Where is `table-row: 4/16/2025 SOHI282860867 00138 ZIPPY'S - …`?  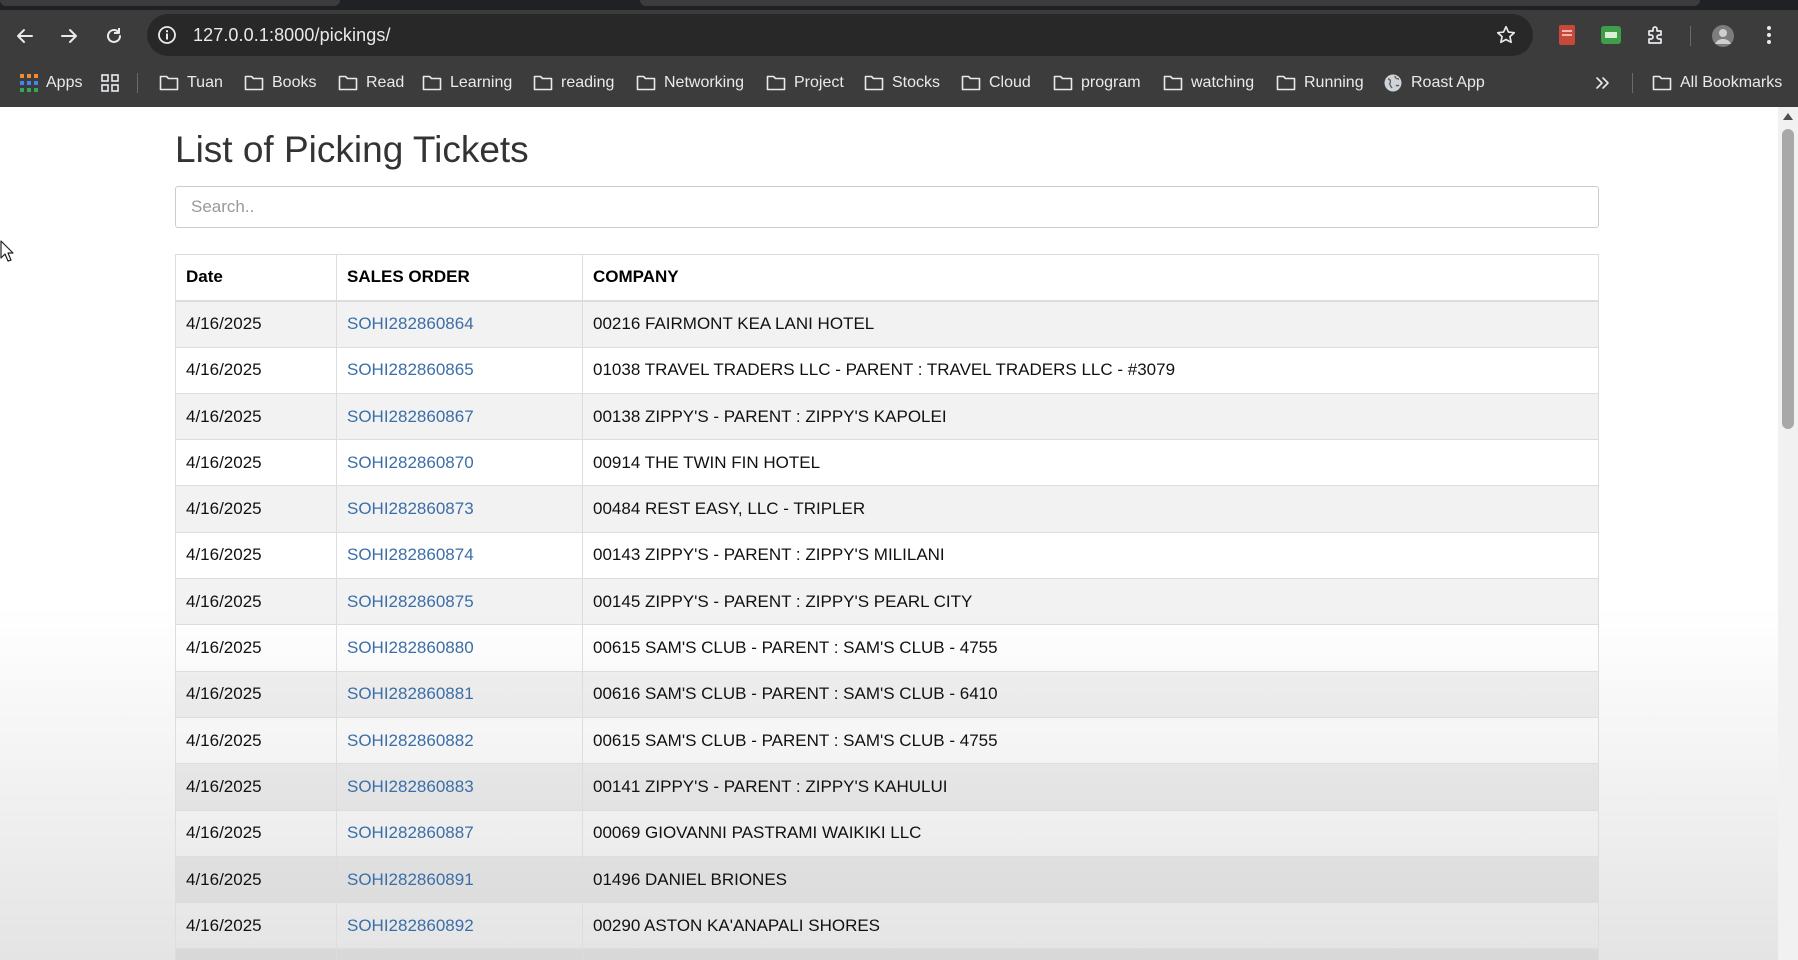 table-row: 4/16/2025 SOHI282860867 00138 ZIPPY'S - … is located at coordinates (887, 416).